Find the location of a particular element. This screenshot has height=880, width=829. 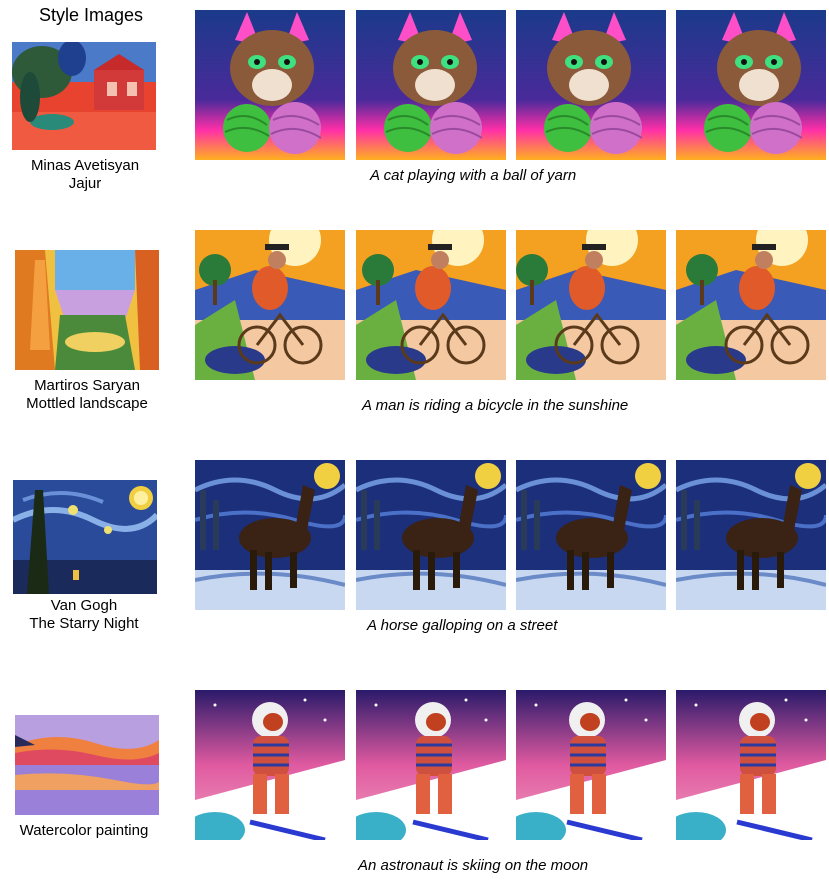

style-artwork-title: The Starry Night is located at coordinates (84, 623).